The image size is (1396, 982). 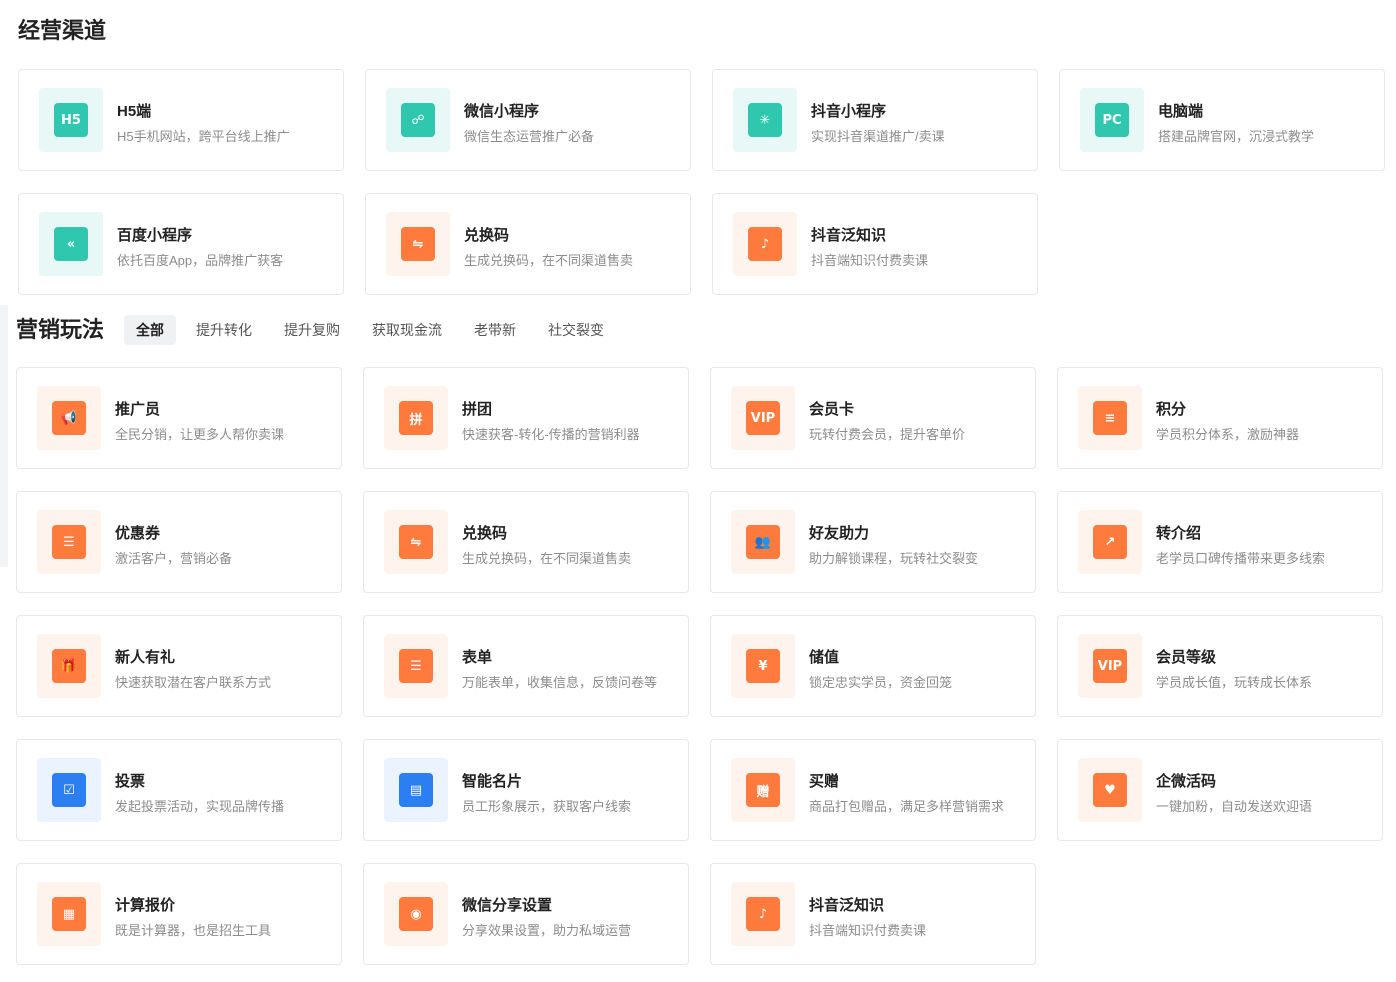 I want to click on feature-description: 依托百度App，品牌推广获客, so click(x=200, y=260).